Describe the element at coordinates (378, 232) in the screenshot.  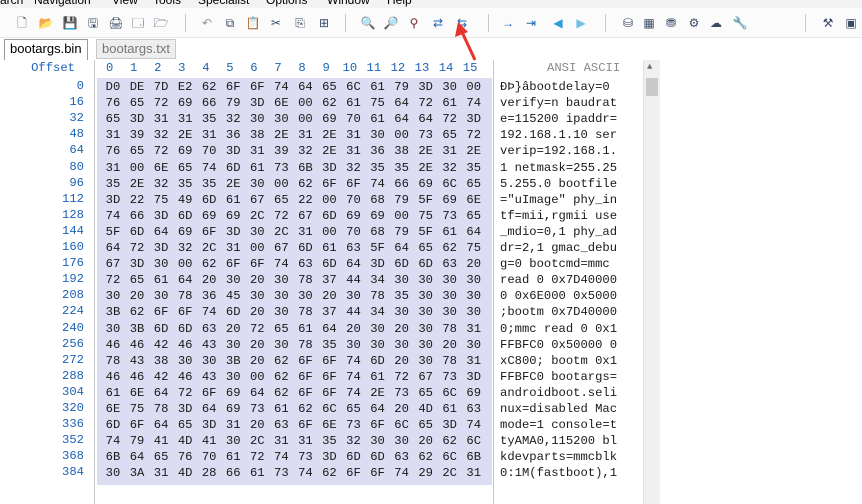
I see `hex-byte: 68` at that location.